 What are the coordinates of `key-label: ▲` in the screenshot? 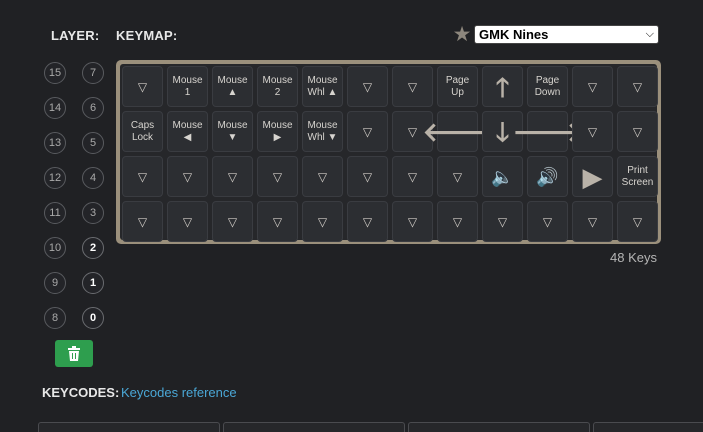 It's located at (232, 92).